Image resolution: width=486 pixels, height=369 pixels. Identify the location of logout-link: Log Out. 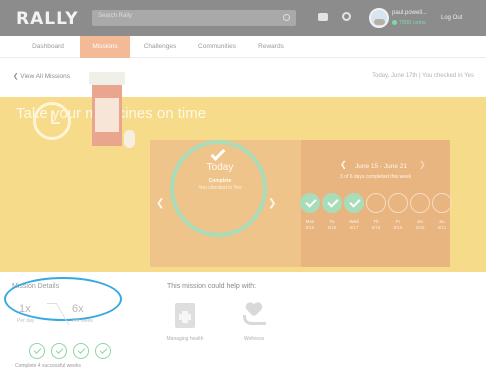
(451, 18).